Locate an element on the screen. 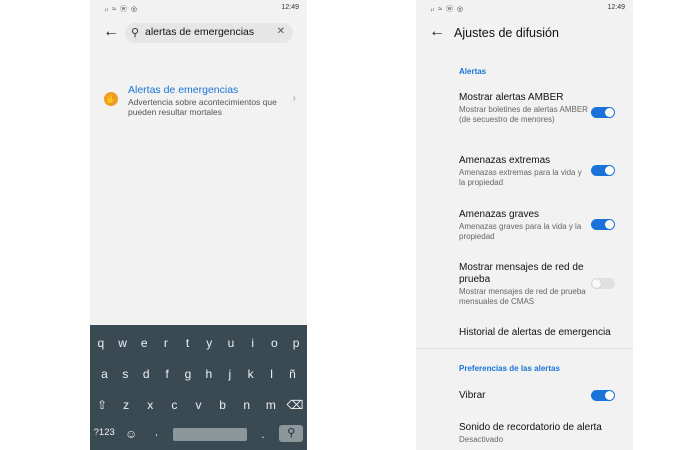  keyboard-row-4: ?123 ☺ , . ⚲ is located at coordinates (198, 433).